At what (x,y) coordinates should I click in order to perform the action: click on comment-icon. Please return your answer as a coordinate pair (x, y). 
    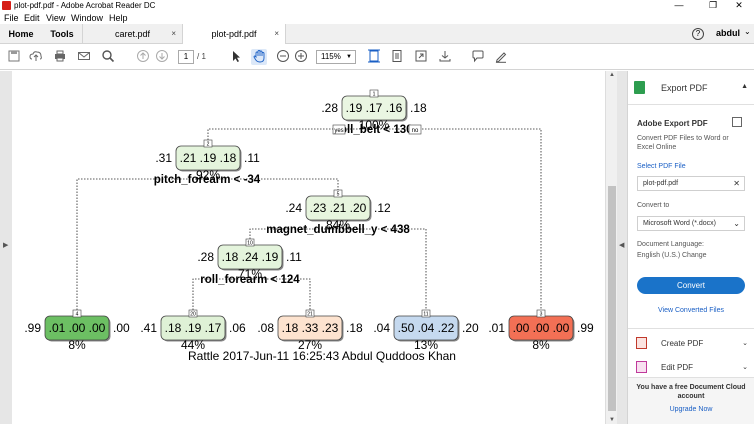
    Looking at the image, I should click on (478, 57).